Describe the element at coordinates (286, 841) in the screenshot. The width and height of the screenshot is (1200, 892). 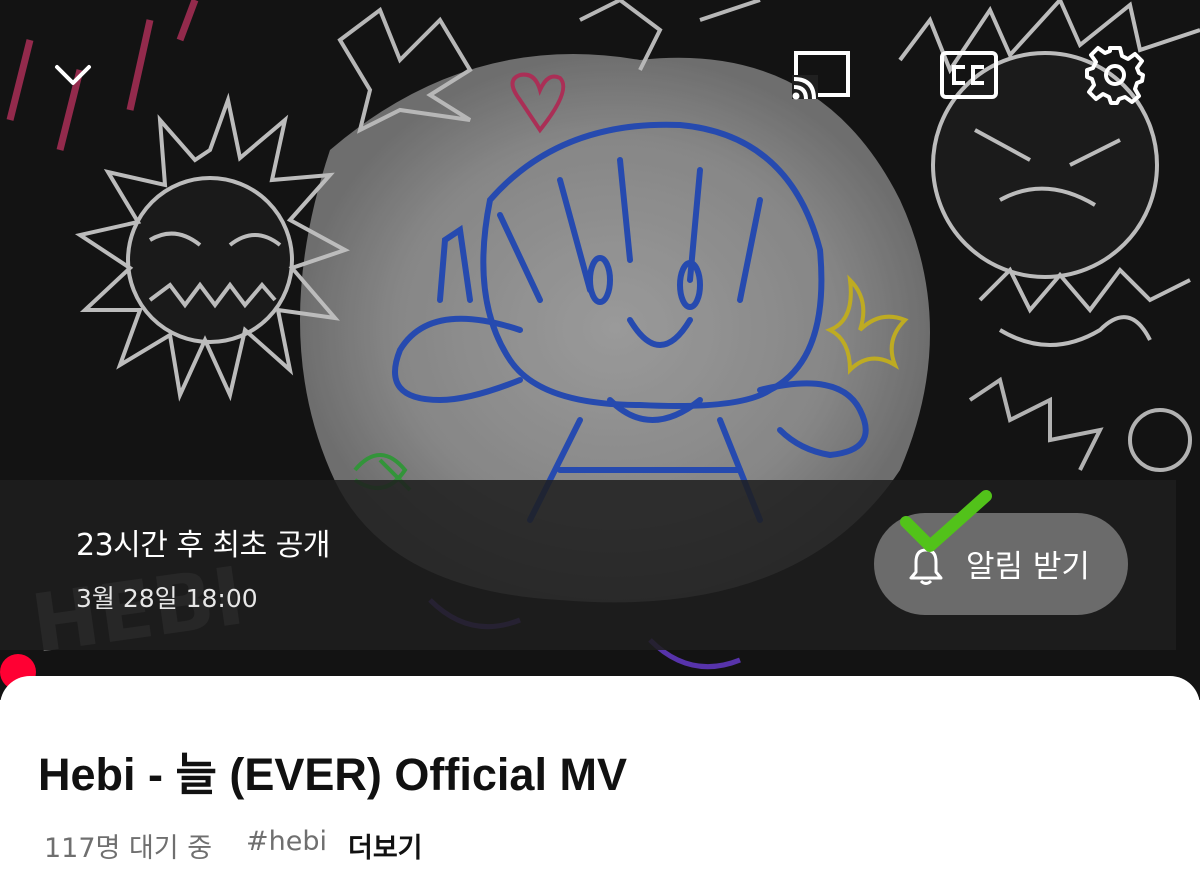
I see `hashtag-link: #hebi` at that location.